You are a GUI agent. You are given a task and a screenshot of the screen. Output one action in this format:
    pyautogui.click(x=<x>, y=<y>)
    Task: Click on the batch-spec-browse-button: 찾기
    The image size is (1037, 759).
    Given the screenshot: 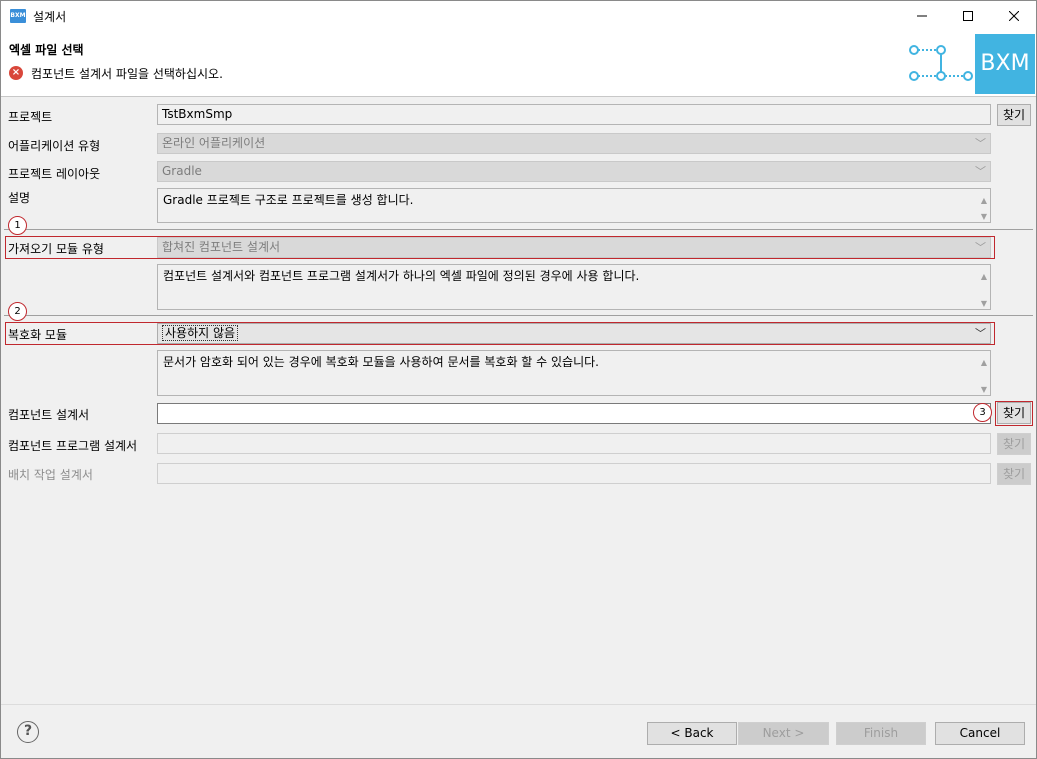 What is the action you would take?
    pyautogui.click(x=1014, y=474)
    